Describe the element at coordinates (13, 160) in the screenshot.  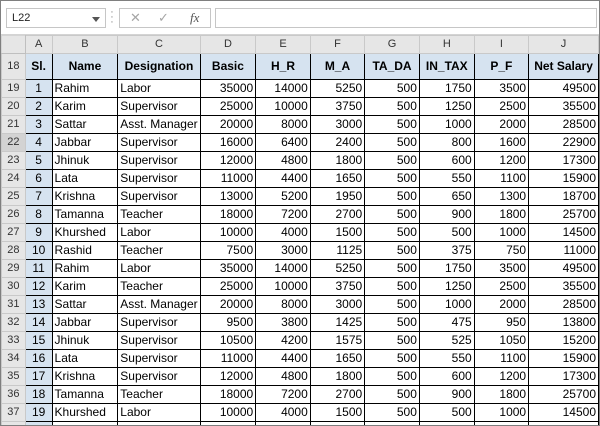
I see `row-header: 23` at that location.